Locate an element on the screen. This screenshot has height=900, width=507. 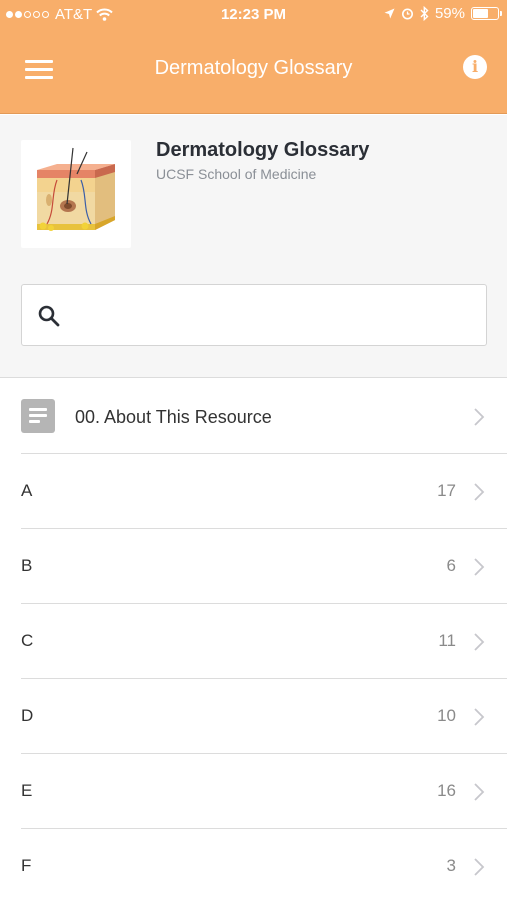
info-icon: i is located at coordinates (475, 67).